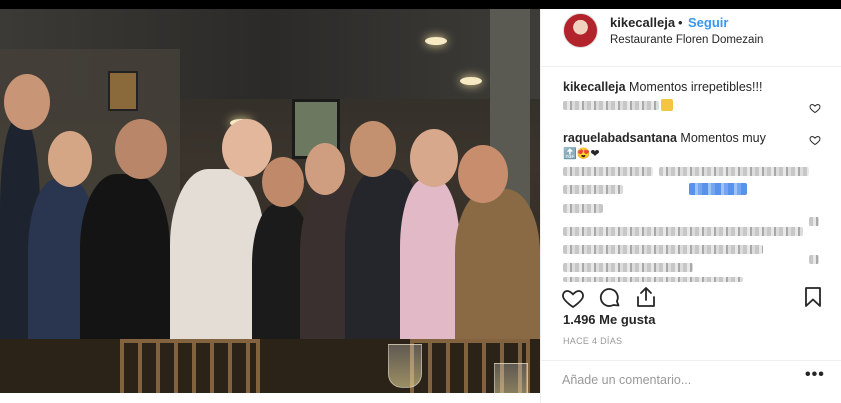 The height and width of the screenshot is (403, 841). Describe the element at coordinates (813, 297) in the screenshot. I see `bookmark-icon` at that location.